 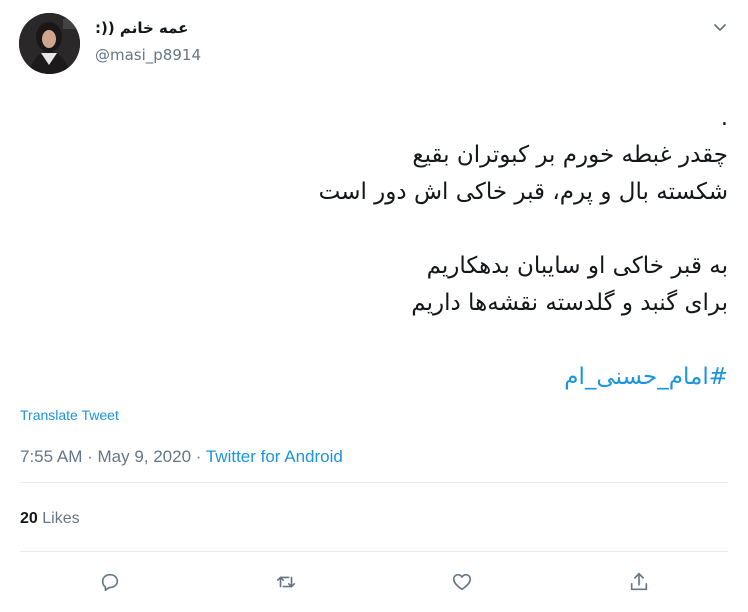 I want to click on like-icon, so click(x=462, y=582).